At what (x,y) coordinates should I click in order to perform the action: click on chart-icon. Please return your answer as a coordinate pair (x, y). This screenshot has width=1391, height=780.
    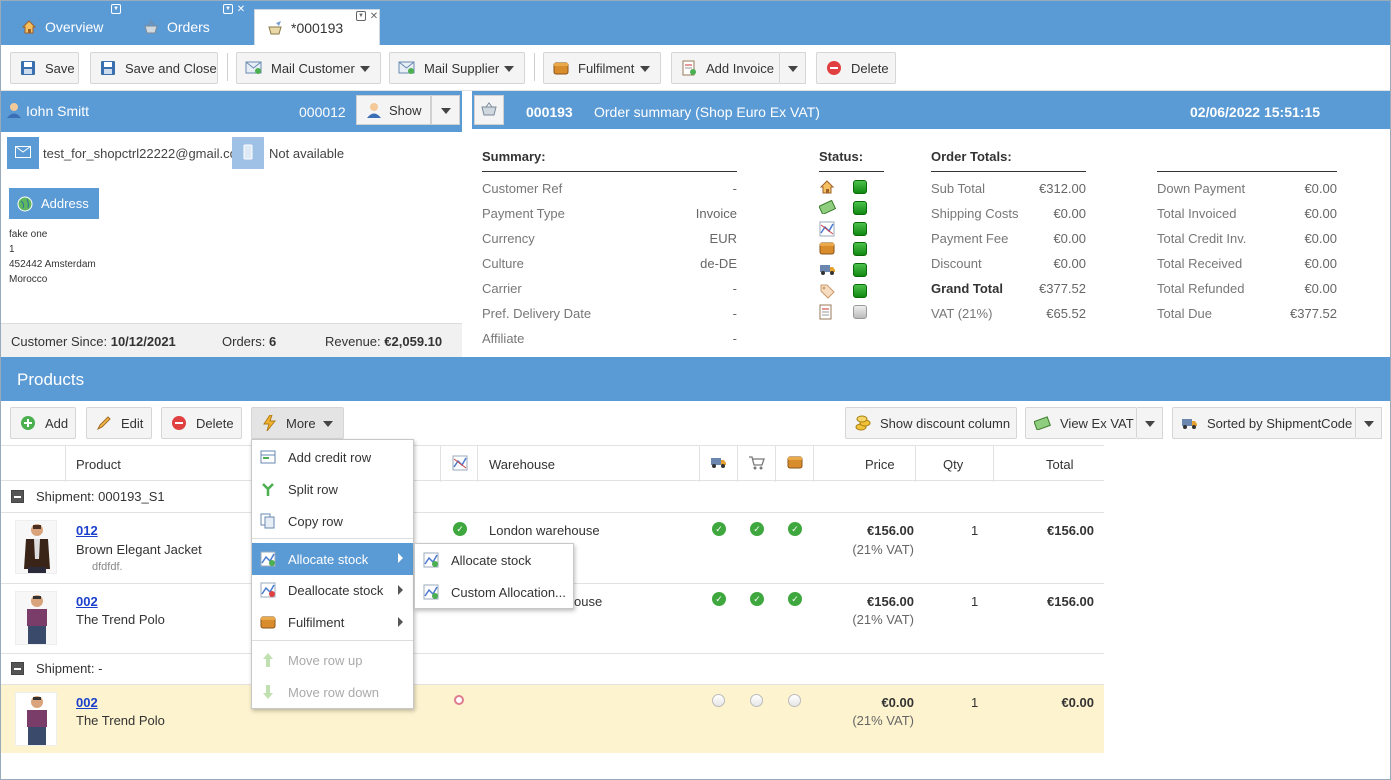
    Looking at the image, I should click on (827, 230).